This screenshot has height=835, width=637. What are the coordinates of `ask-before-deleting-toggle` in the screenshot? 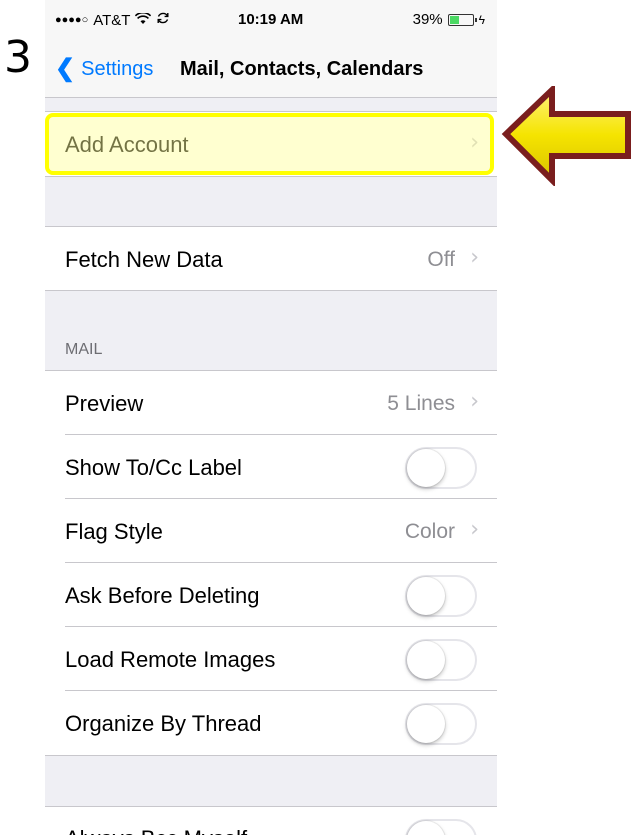 It's located at (441, 596).